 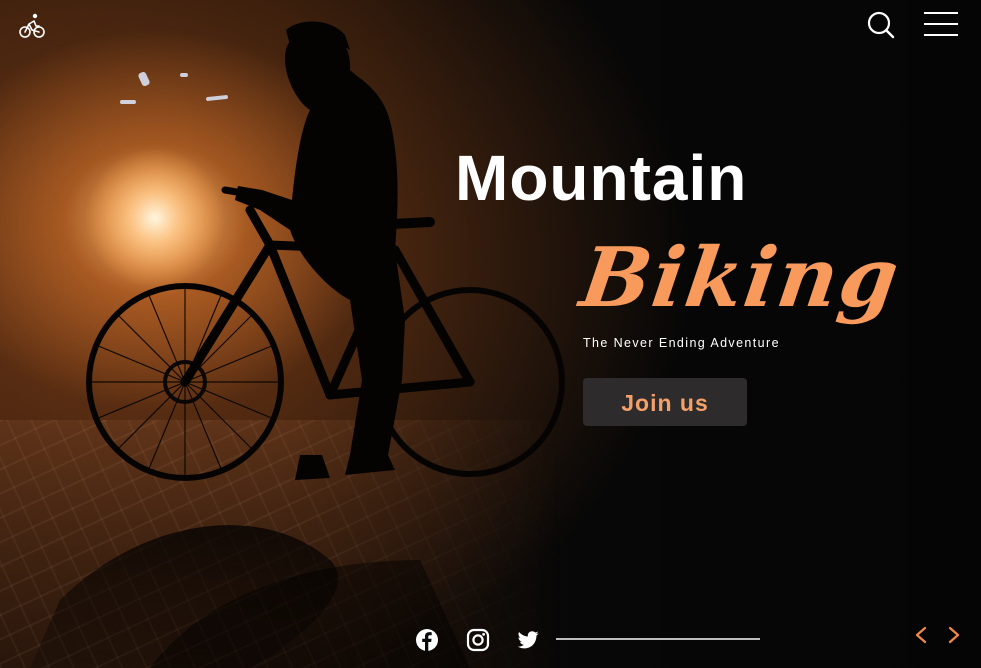 I want to click on menu-bar-bottom, so click(x=941, y=35).